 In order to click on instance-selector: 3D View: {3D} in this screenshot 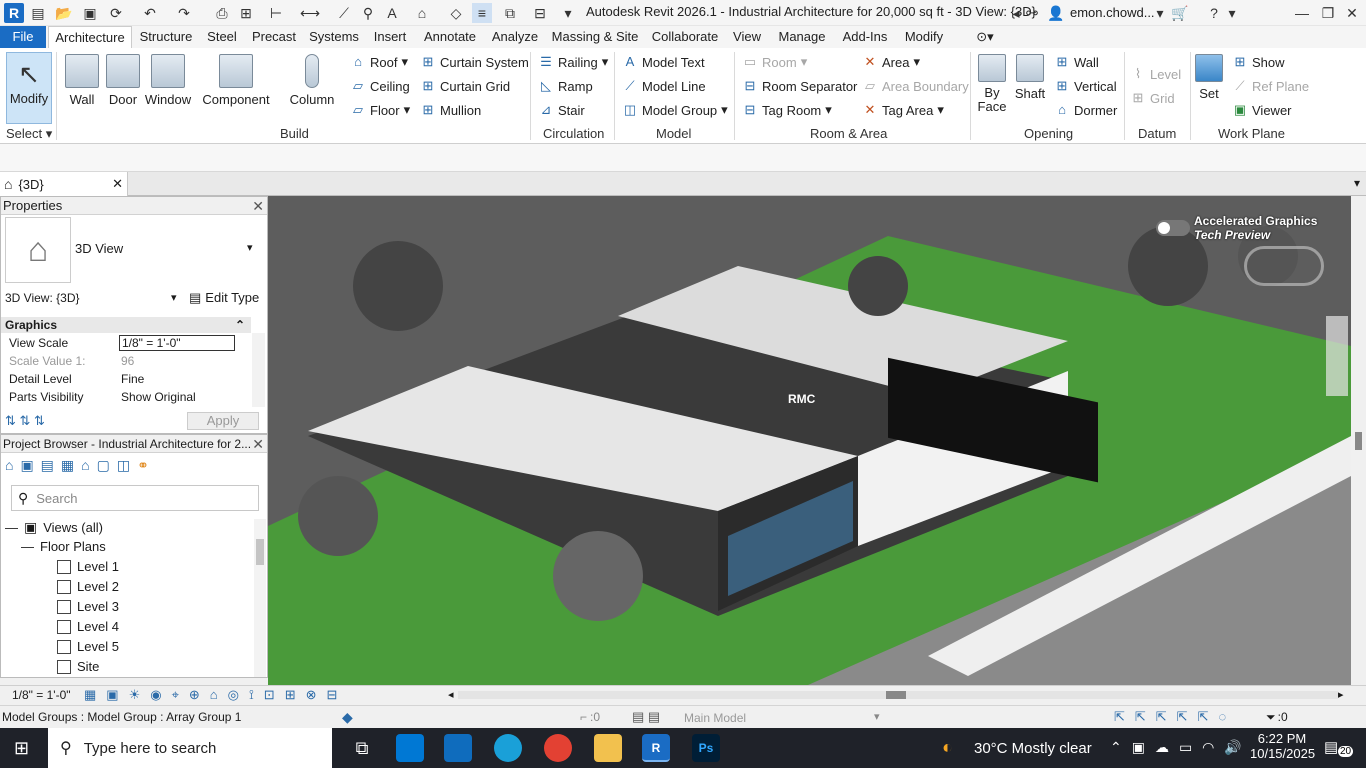, I will do `click(42, 298)`.